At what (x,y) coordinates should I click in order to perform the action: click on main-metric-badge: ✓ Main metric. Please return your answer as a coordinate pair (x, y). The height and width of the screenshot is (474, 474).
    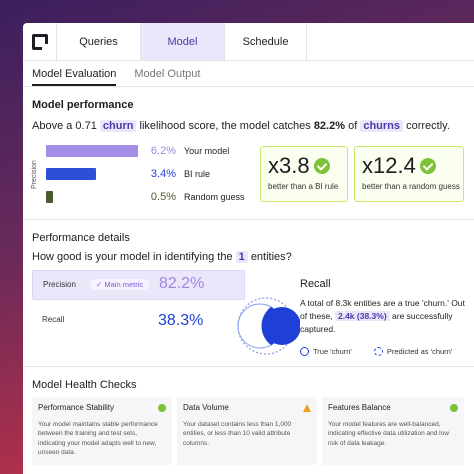
    Looking at the image, I should click on (120, 284).